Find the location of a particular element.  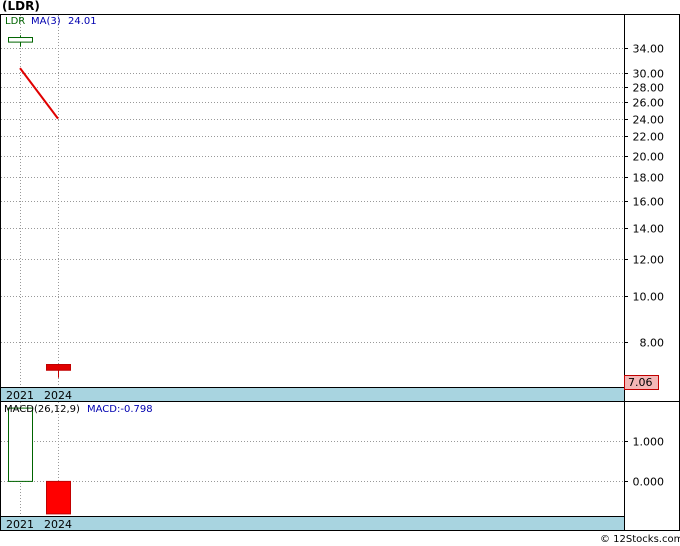

price-x-axis-band is located at coordinates (312, 394).